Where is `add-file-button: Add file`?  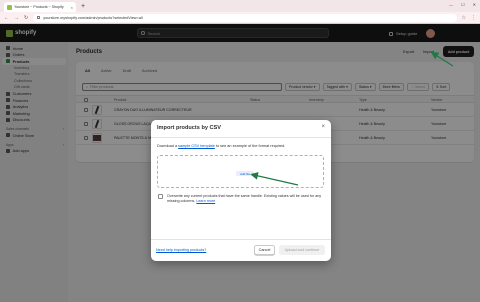 add-file-button: Add file is located at coordinates (245, 173).